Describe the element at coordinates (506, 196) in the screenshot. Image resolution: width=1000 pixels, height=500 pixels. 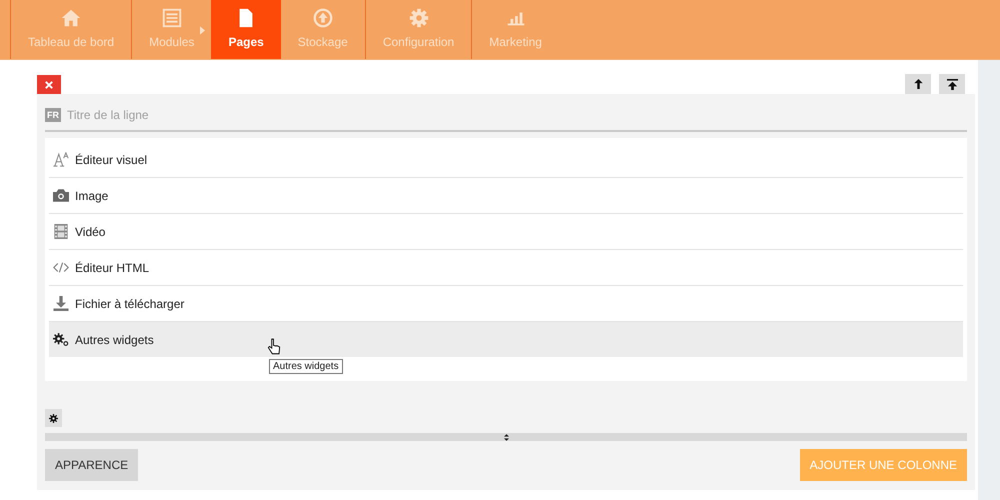
I see `widget-item: Image` at that location.